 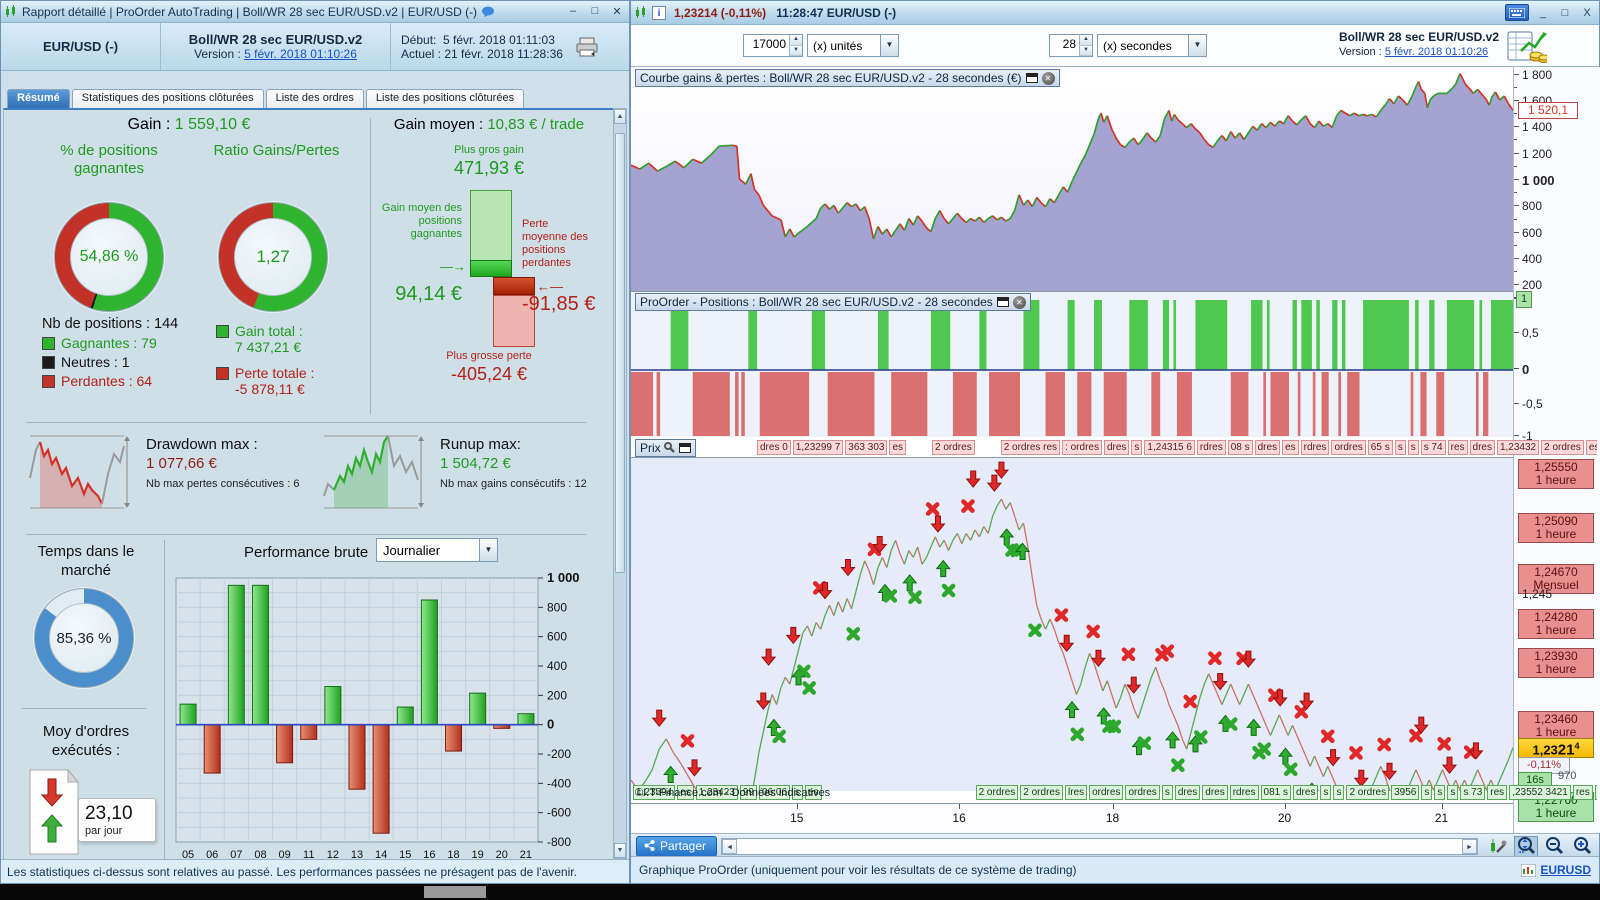 I want to click on system-name: Boll/WR 28 sec EUR/USD.v2, so click(x=275, y=39).